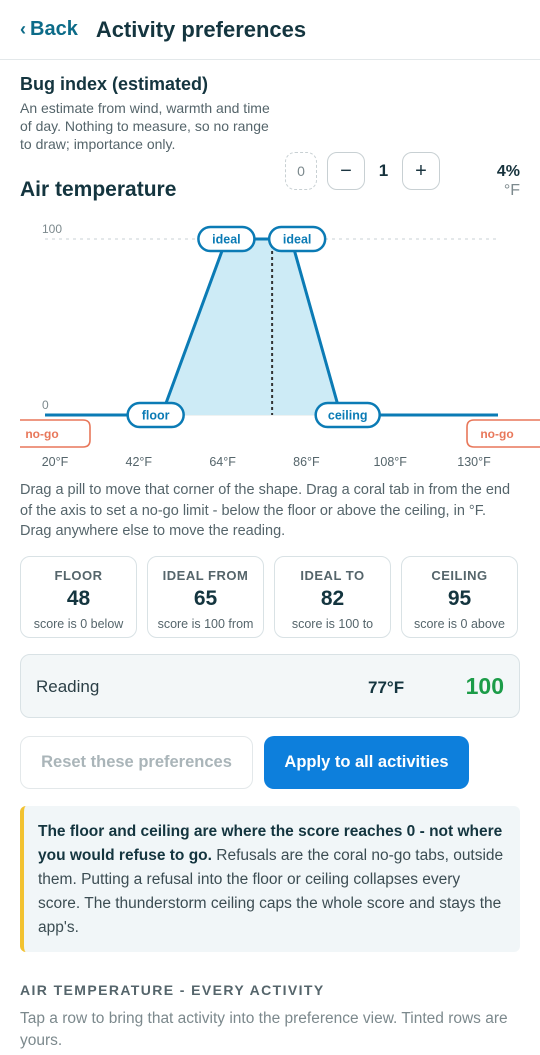  Describe the element at coordinates (390, 462) in the screenshot. I see `x-tick-label: 108°F` at that location.